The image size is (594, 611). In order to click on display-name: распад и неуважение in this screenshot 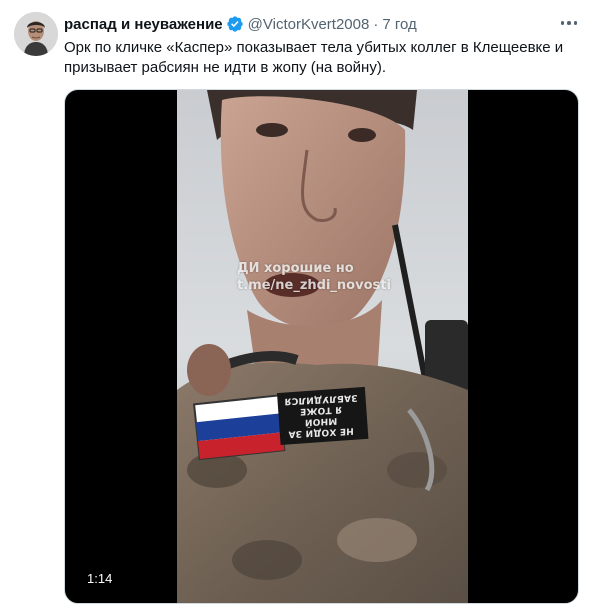, I will do `click(143, 24)`.